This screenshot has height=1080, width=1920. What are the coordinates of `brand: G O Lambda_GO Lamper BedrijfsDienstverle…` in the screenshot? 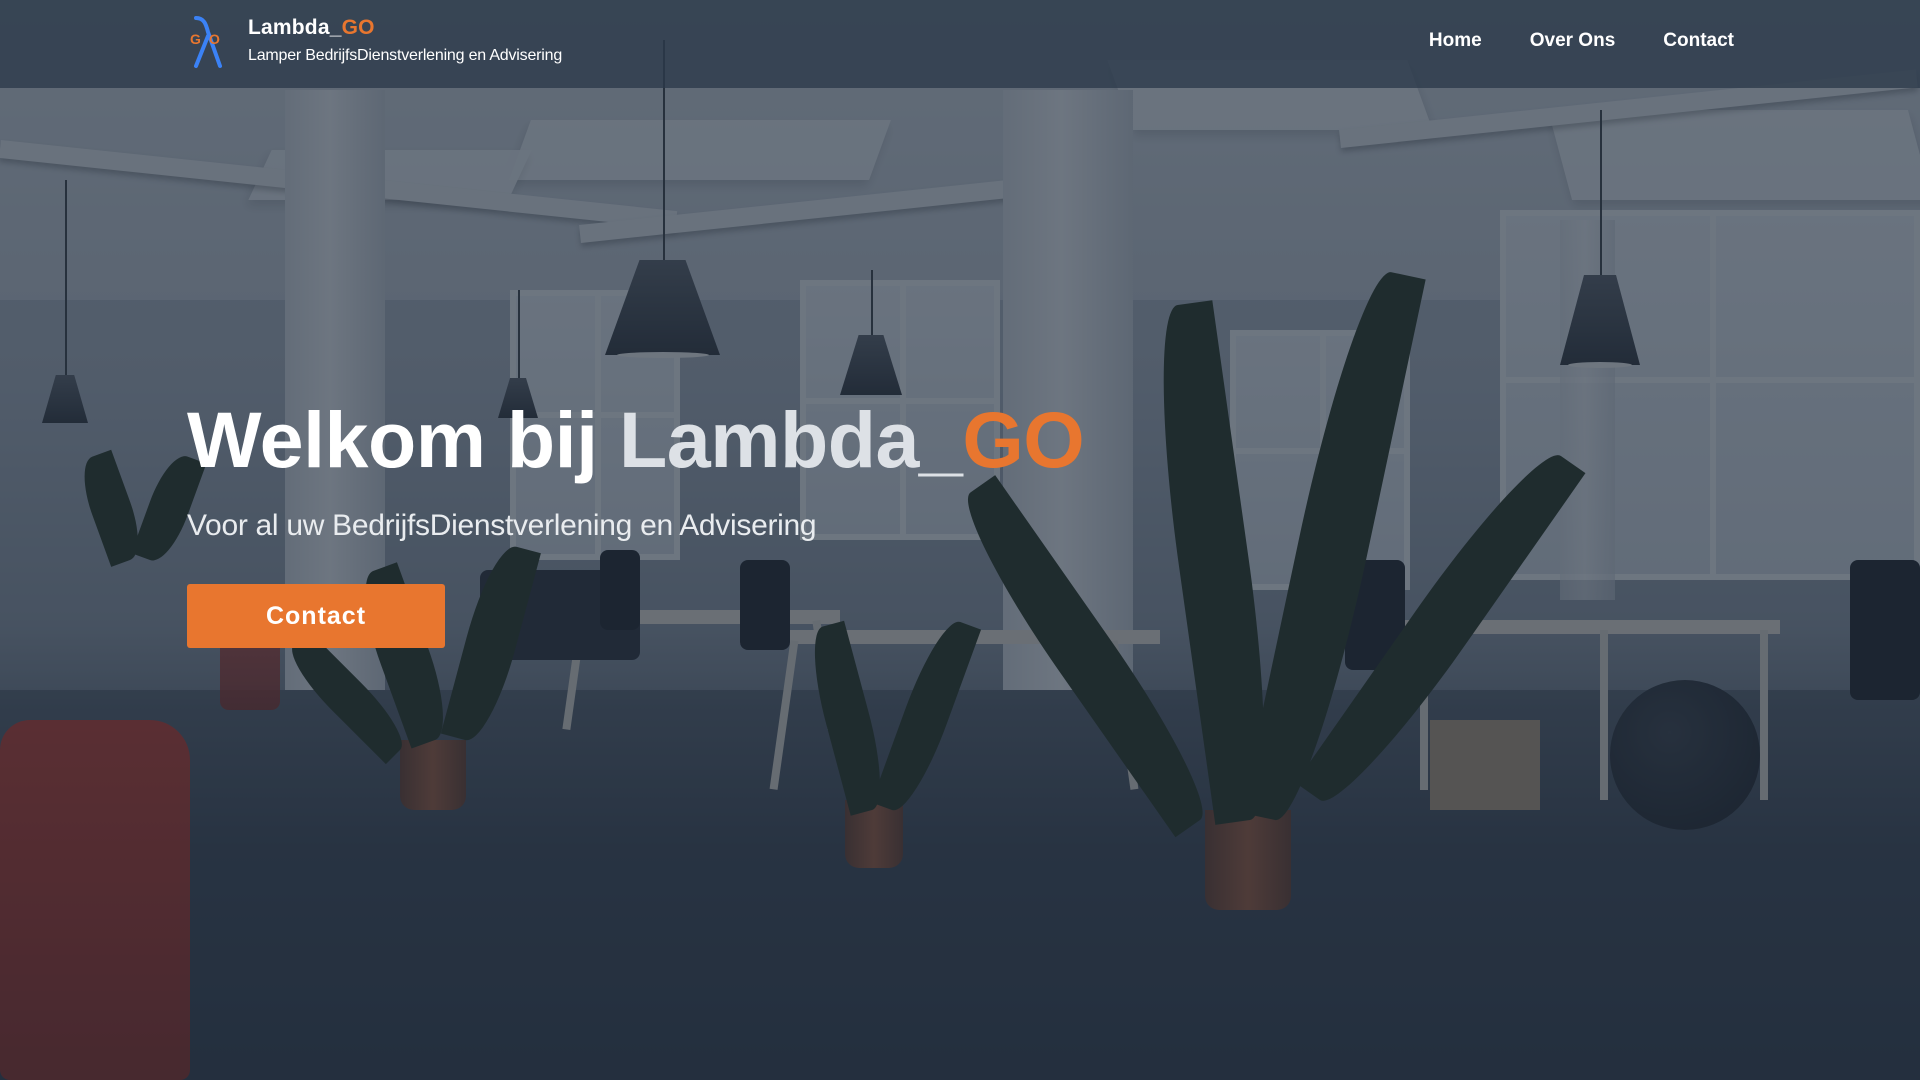 It's located at (375, 42).